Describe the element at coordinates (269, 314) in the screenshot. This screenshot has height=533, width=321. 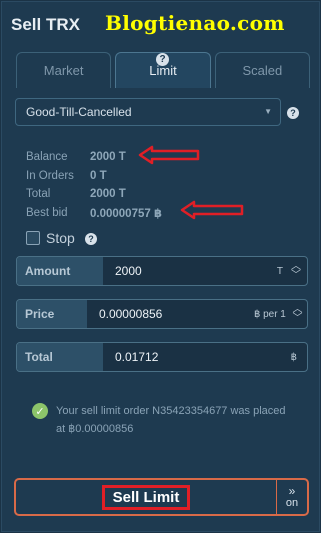
I see `price-unit: ฿ per 1` at that location.